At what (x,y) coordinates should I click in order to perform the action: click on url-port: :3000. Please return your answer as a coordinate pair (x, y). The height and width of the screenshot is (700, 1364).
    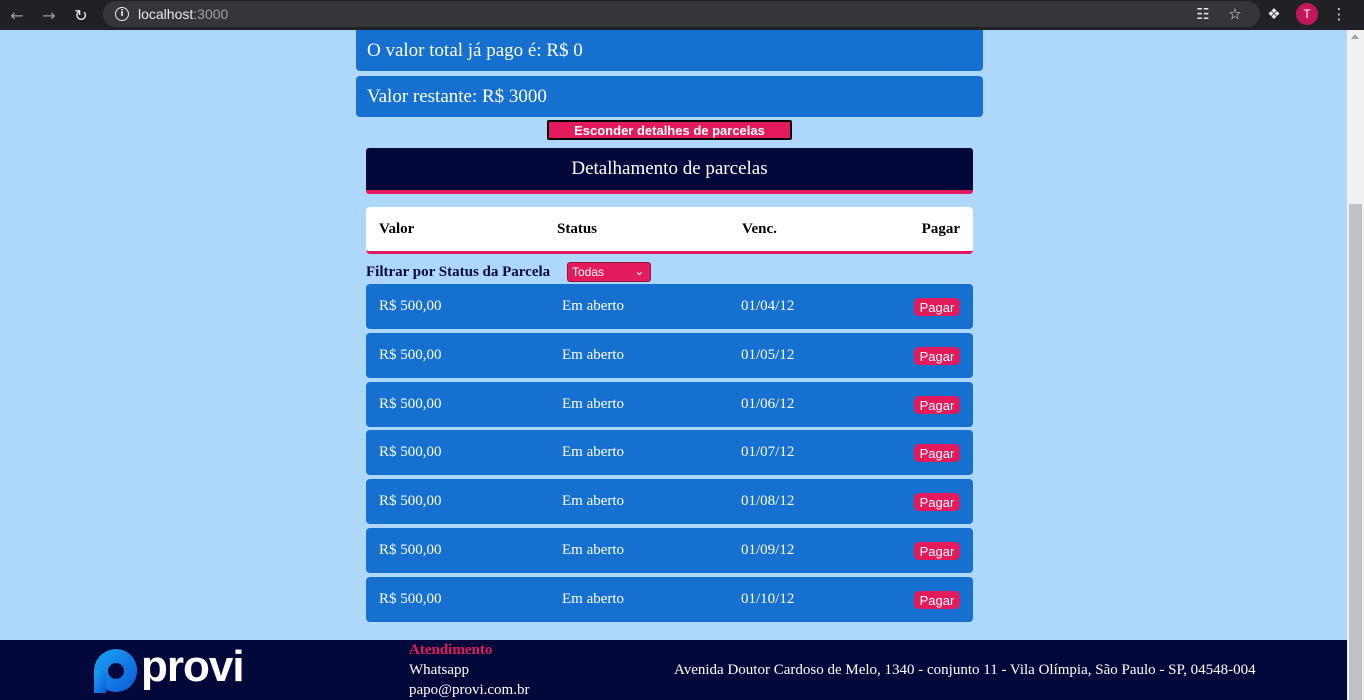
    Looking at the image, I should click on (211, 14).